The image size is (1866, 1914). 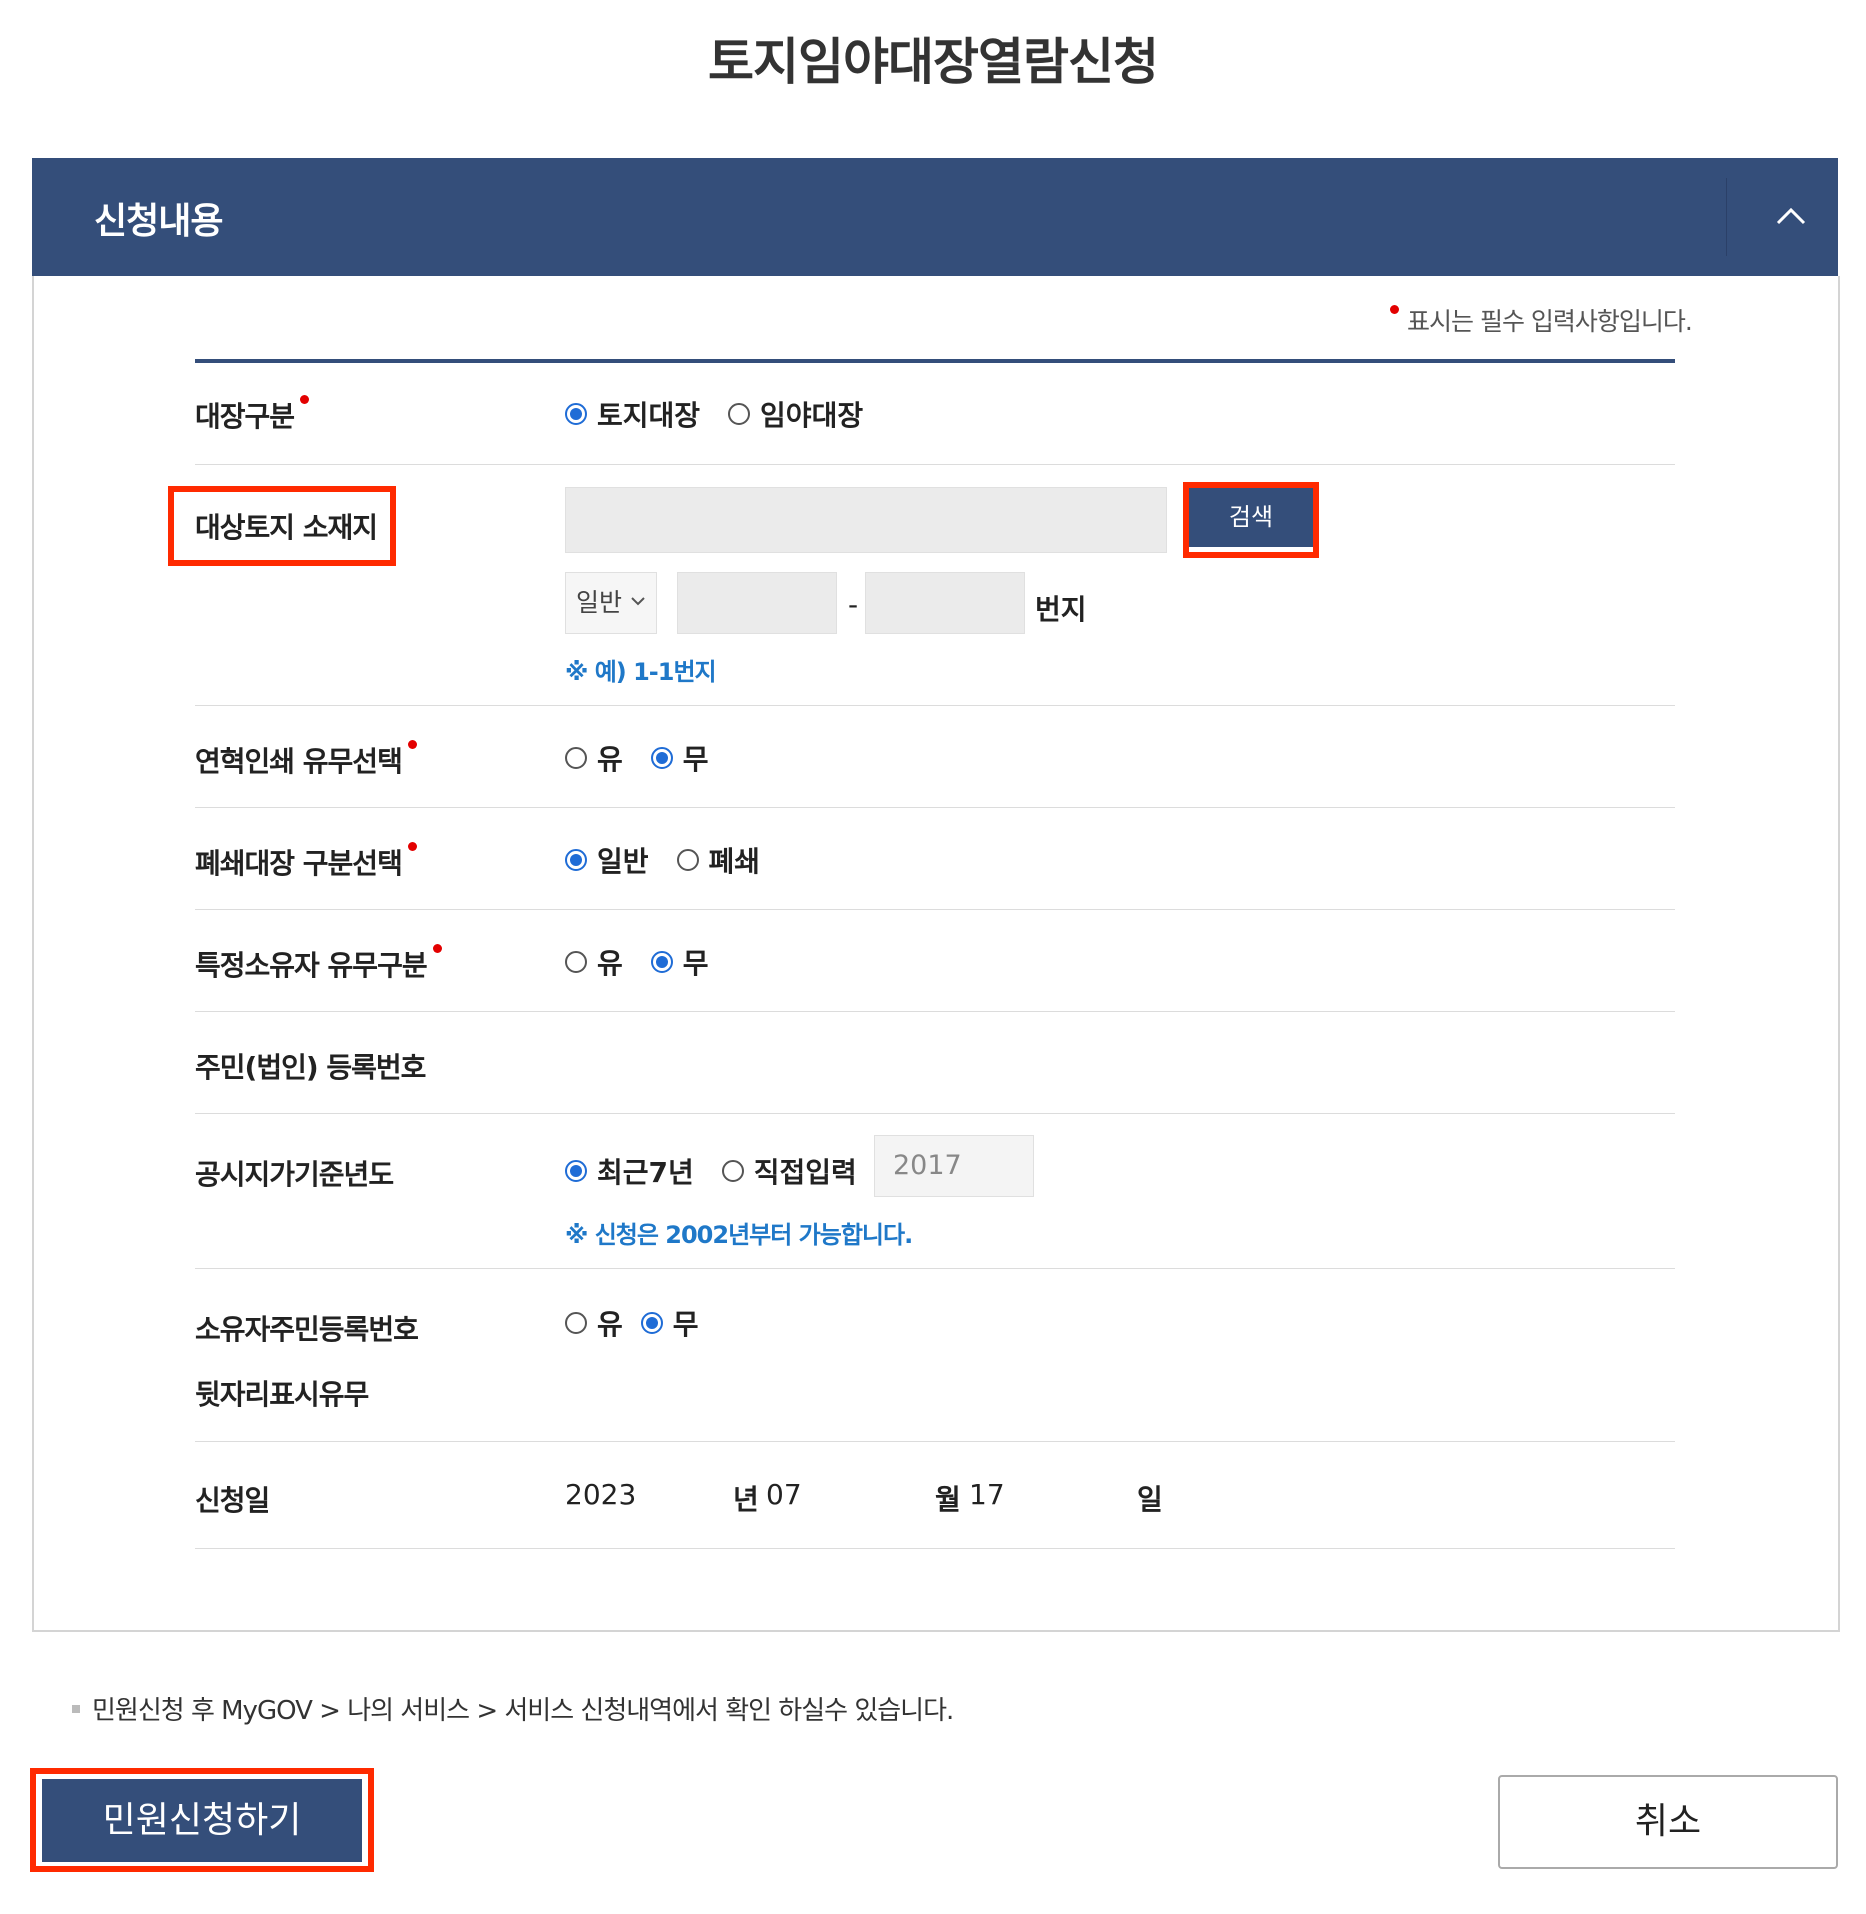 I want to click on cancel-button: 취소, so click(x=1668, y=1822).